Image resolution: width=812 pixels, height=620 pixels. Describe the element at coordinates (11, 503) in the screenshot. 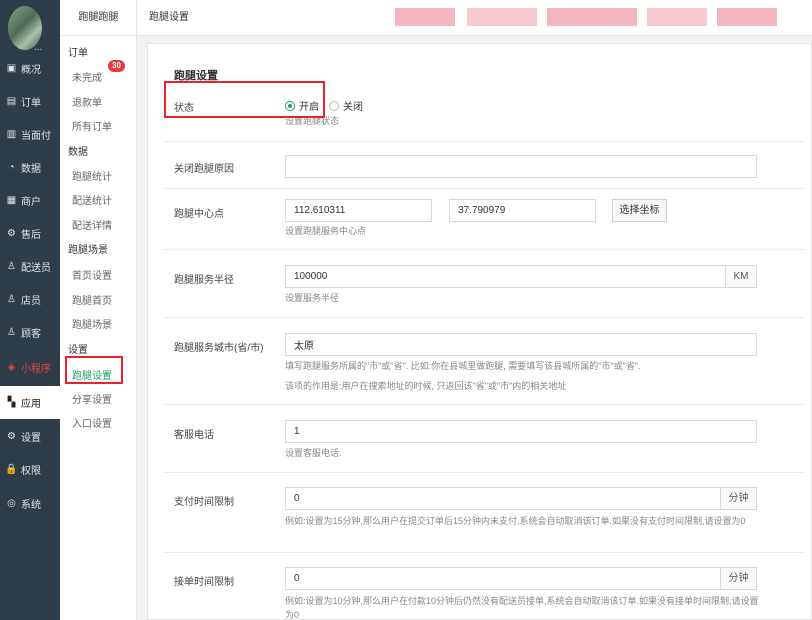

I see `system-icon: ◎` at that location.